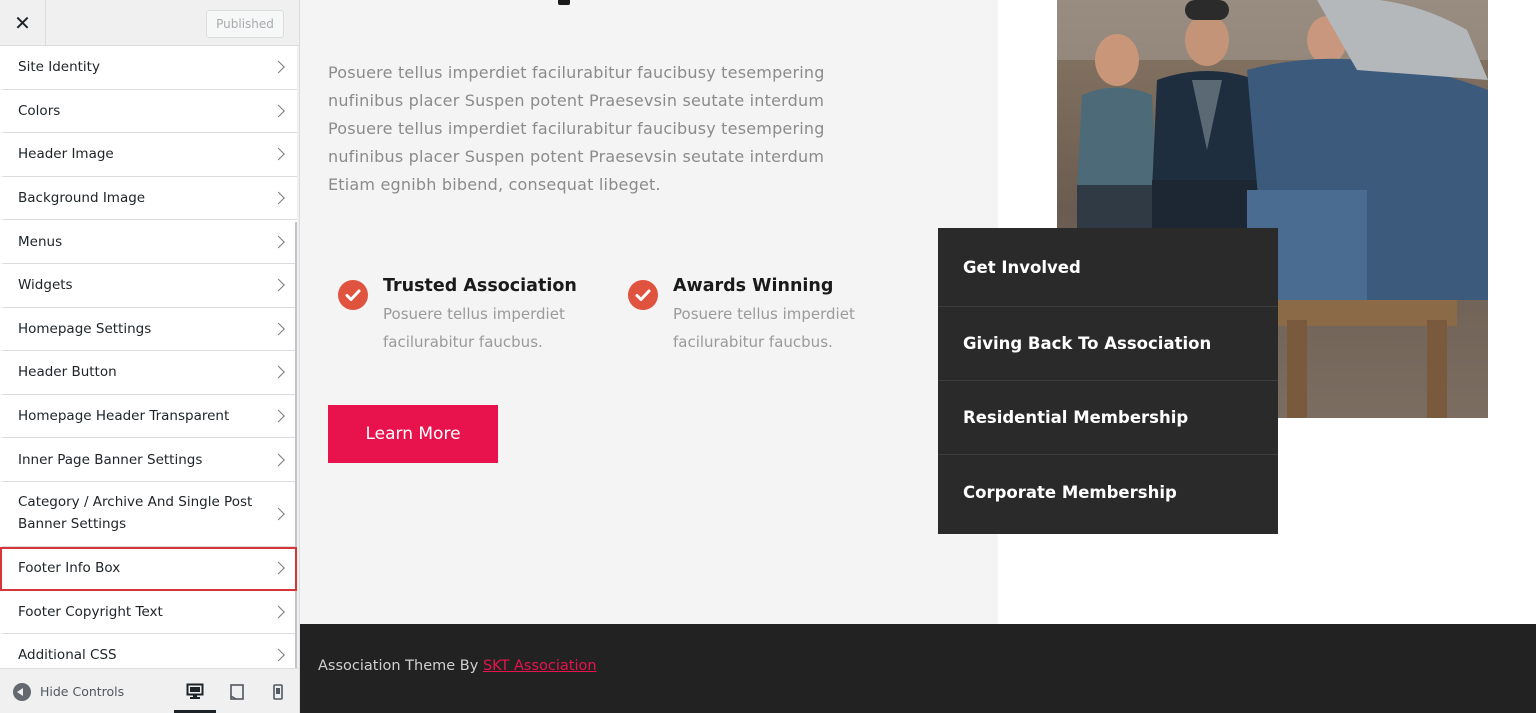 This screenshot has width=1536, height=713. What do you see at coordinates (296, 445) in the screenshot?
I see `sidebar-scrollbar` at bounding box center [296, 445].